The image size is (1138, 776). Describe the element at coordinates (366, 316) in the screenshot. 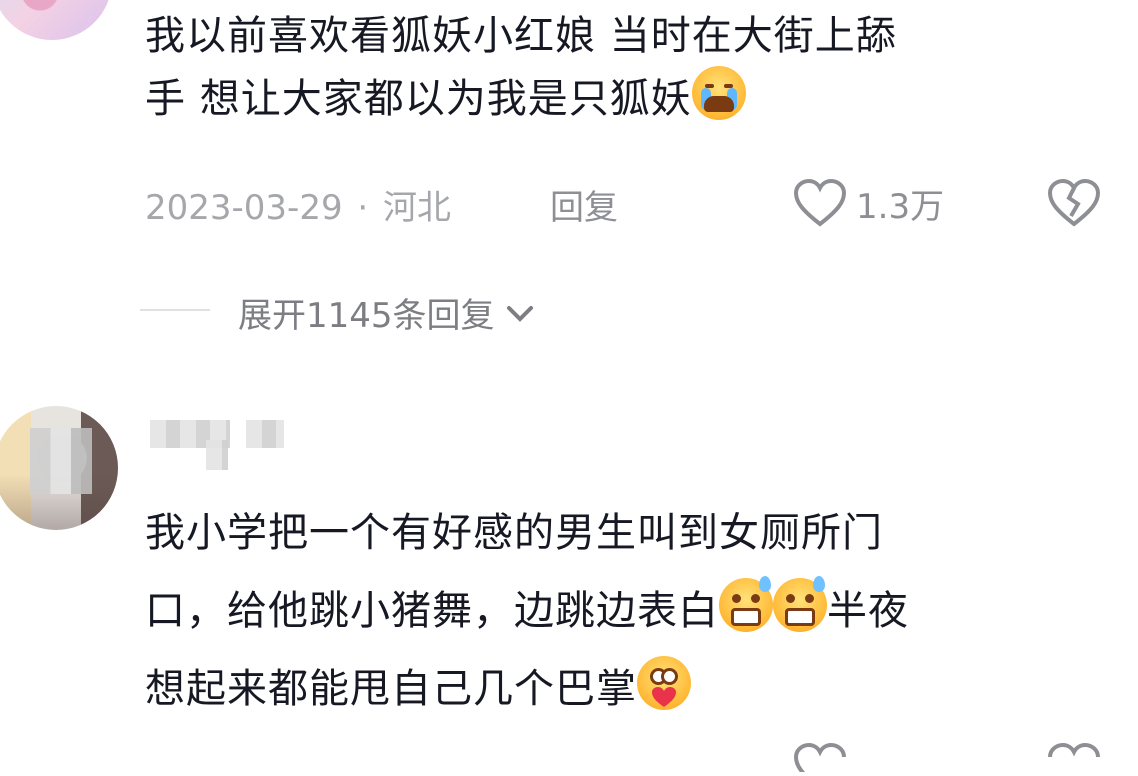

I see `expand-replies-label: 展开1145条回复` at that location.